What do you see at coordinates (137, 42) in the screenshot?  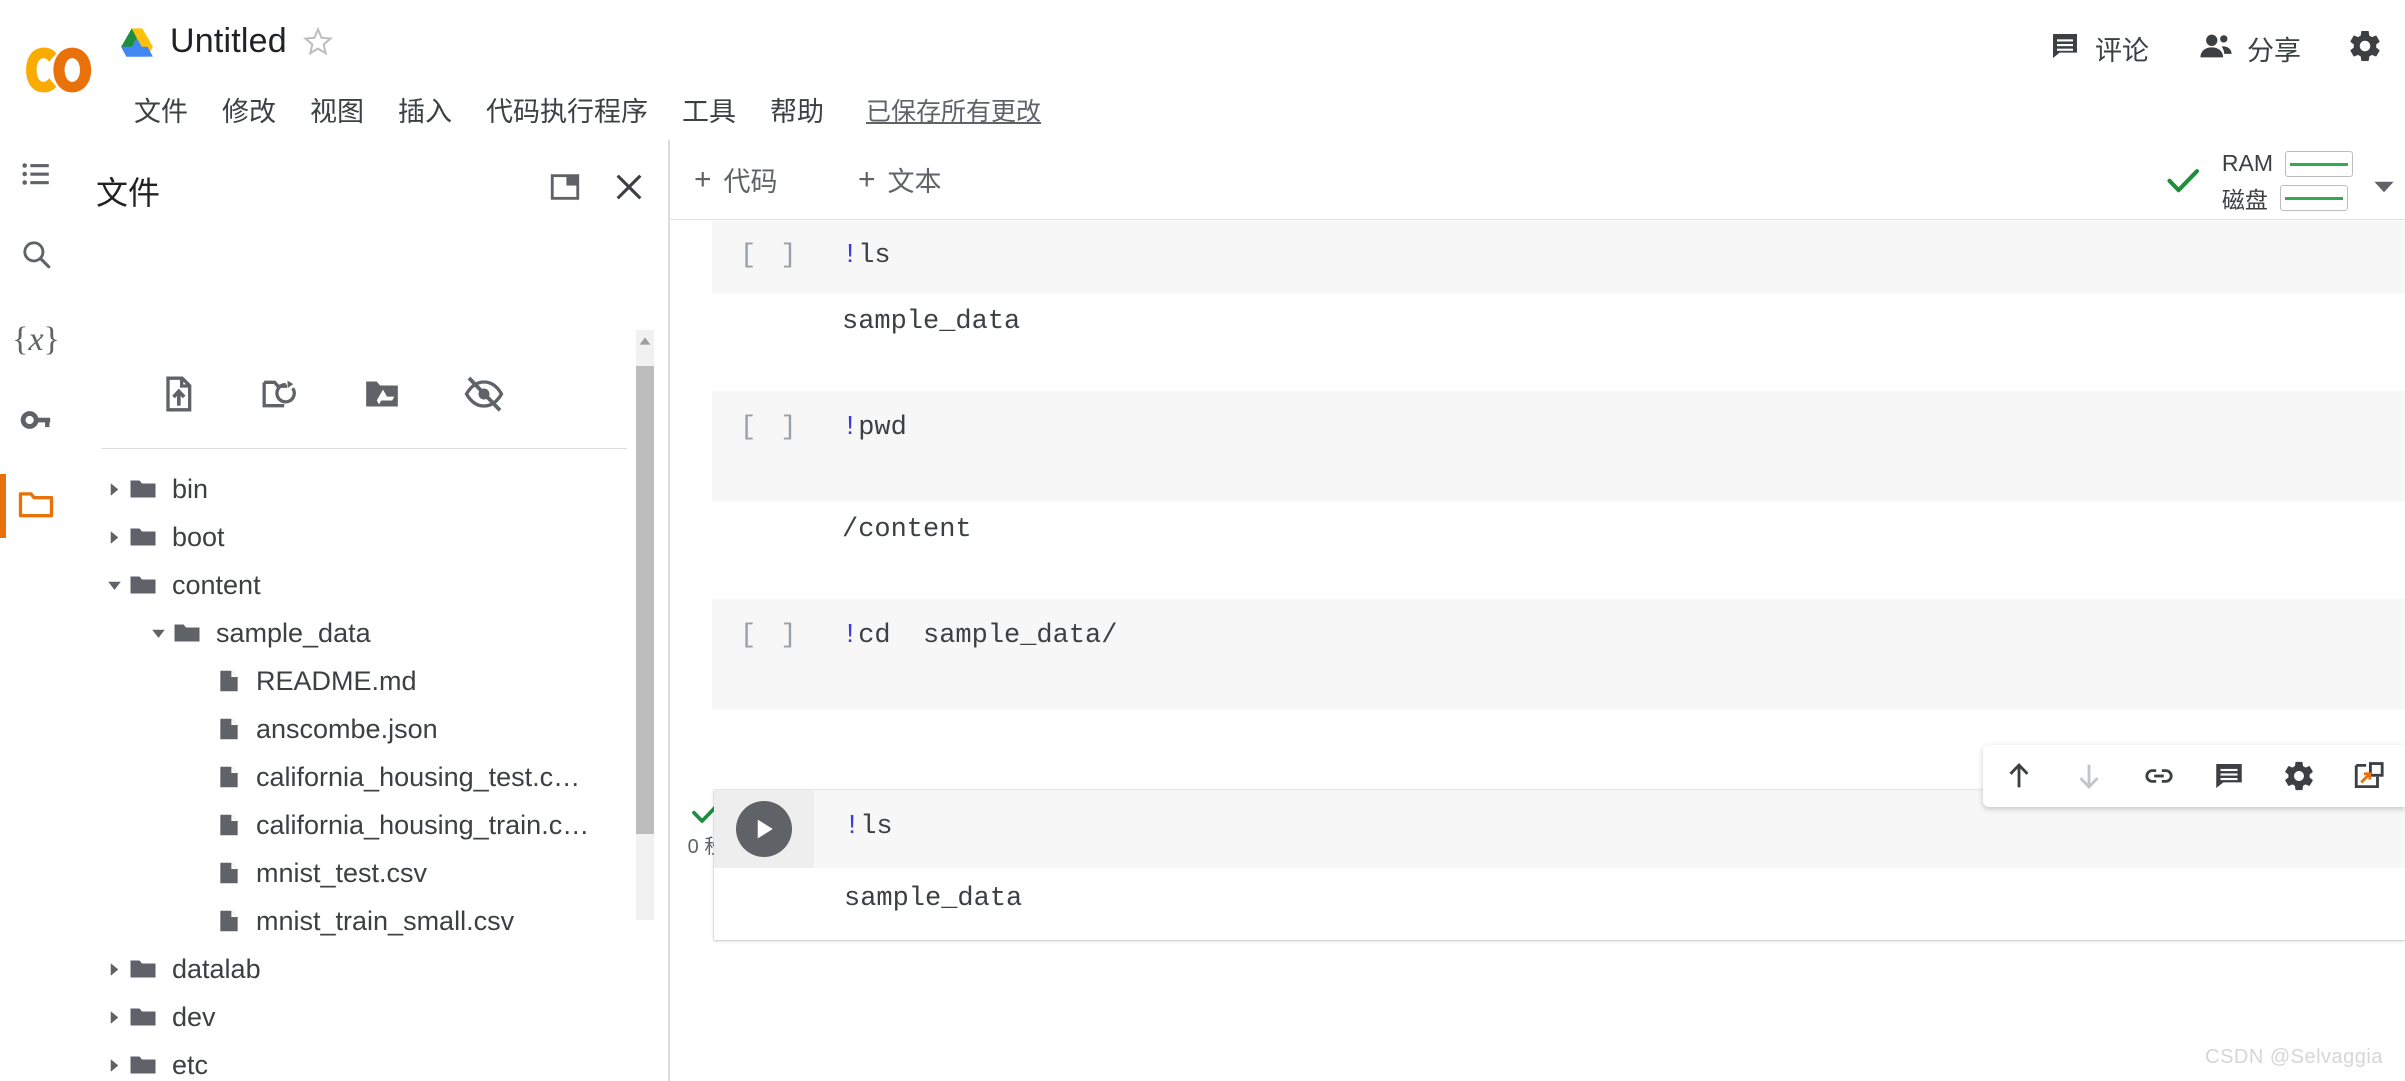 I see `google-drive-icon` at bounding box center [137, 42].